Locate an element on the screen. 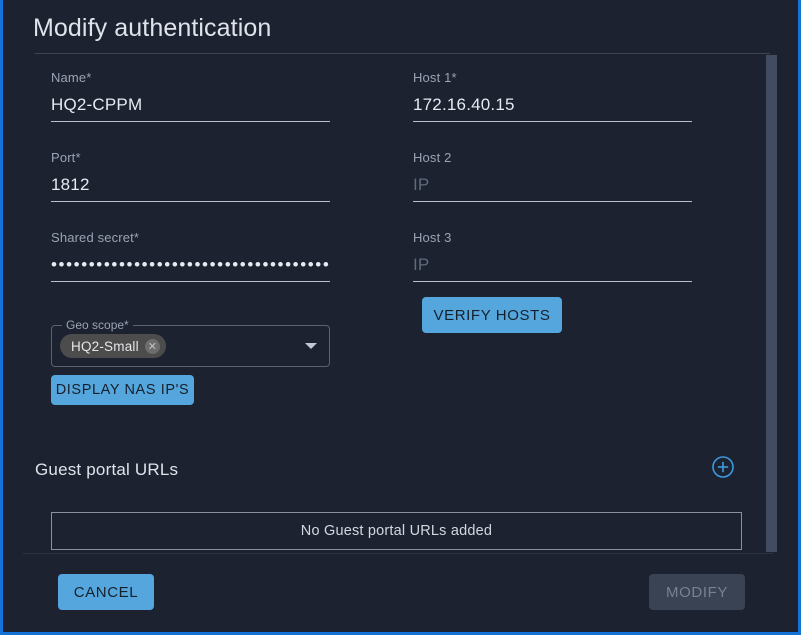 The image size is (801, 635). page-title: Modify authentication is located at coordinates (152, 28).